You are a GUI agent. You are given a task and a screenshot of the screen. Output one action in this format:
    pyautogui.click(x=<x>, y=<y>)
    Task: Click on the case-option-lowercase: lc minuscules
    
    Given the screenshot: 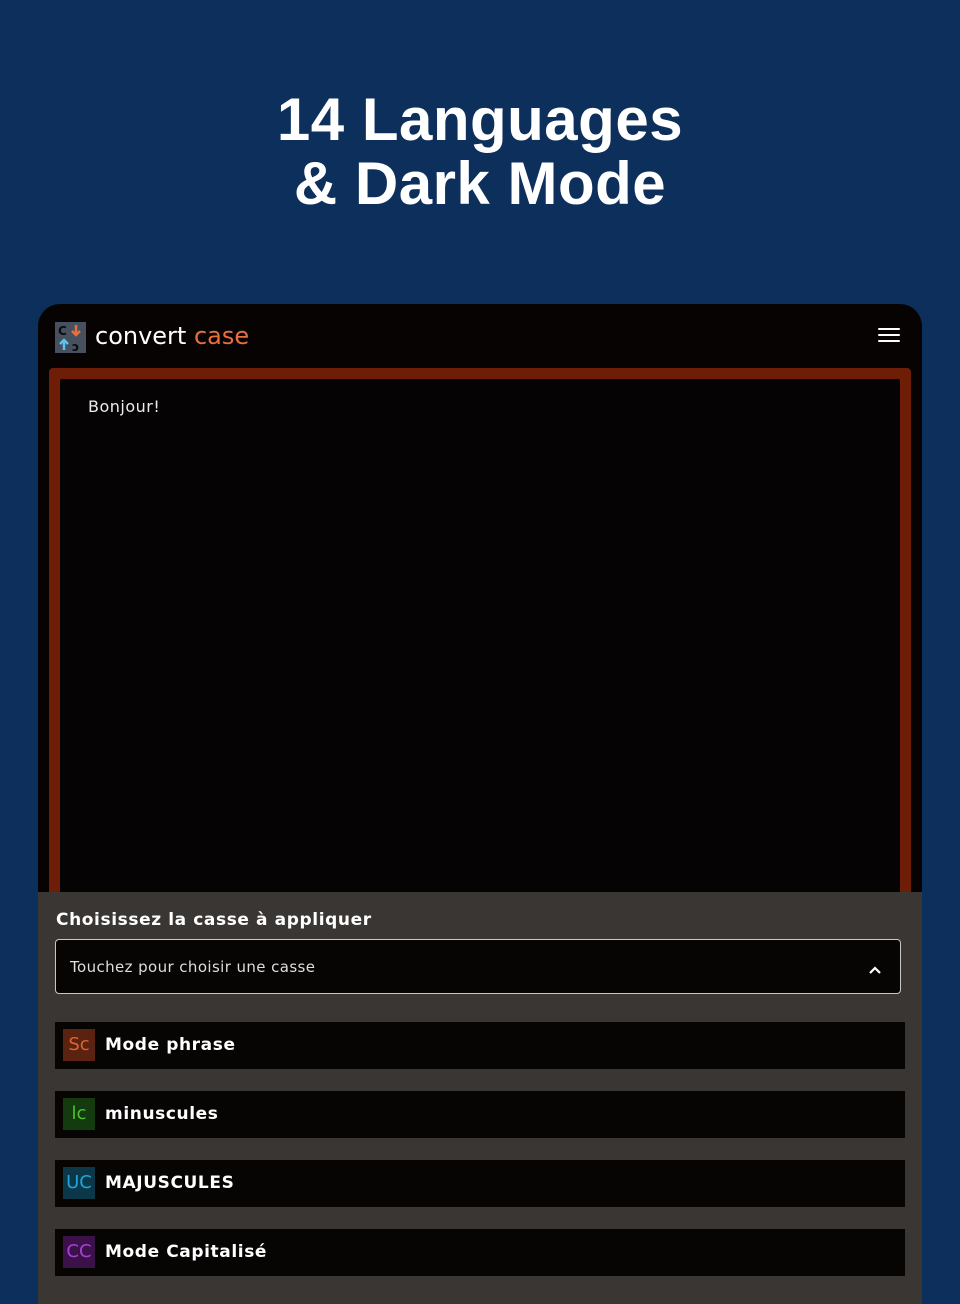 What is the action you would take?
    pyautogui.click(x=480, y=1114)
    